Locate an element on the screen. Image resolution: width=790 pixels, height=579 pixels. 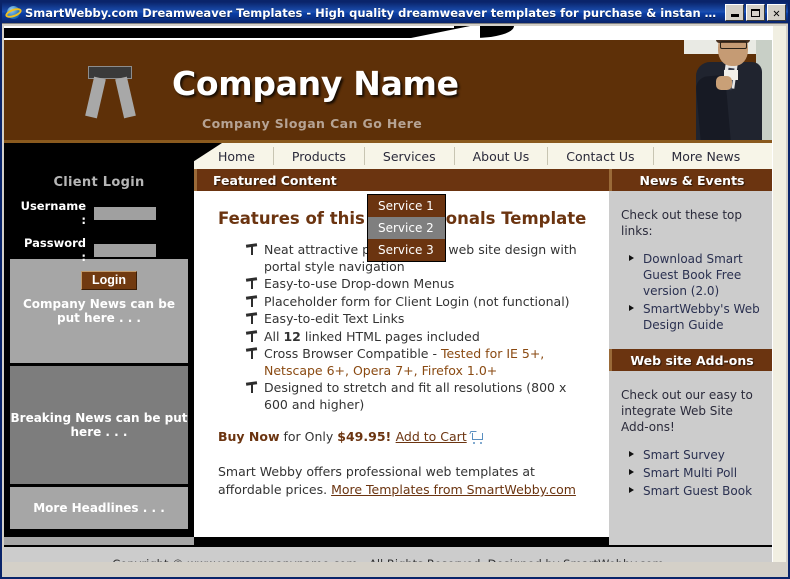
top-accent-bar is located at coordinates (388, 33).